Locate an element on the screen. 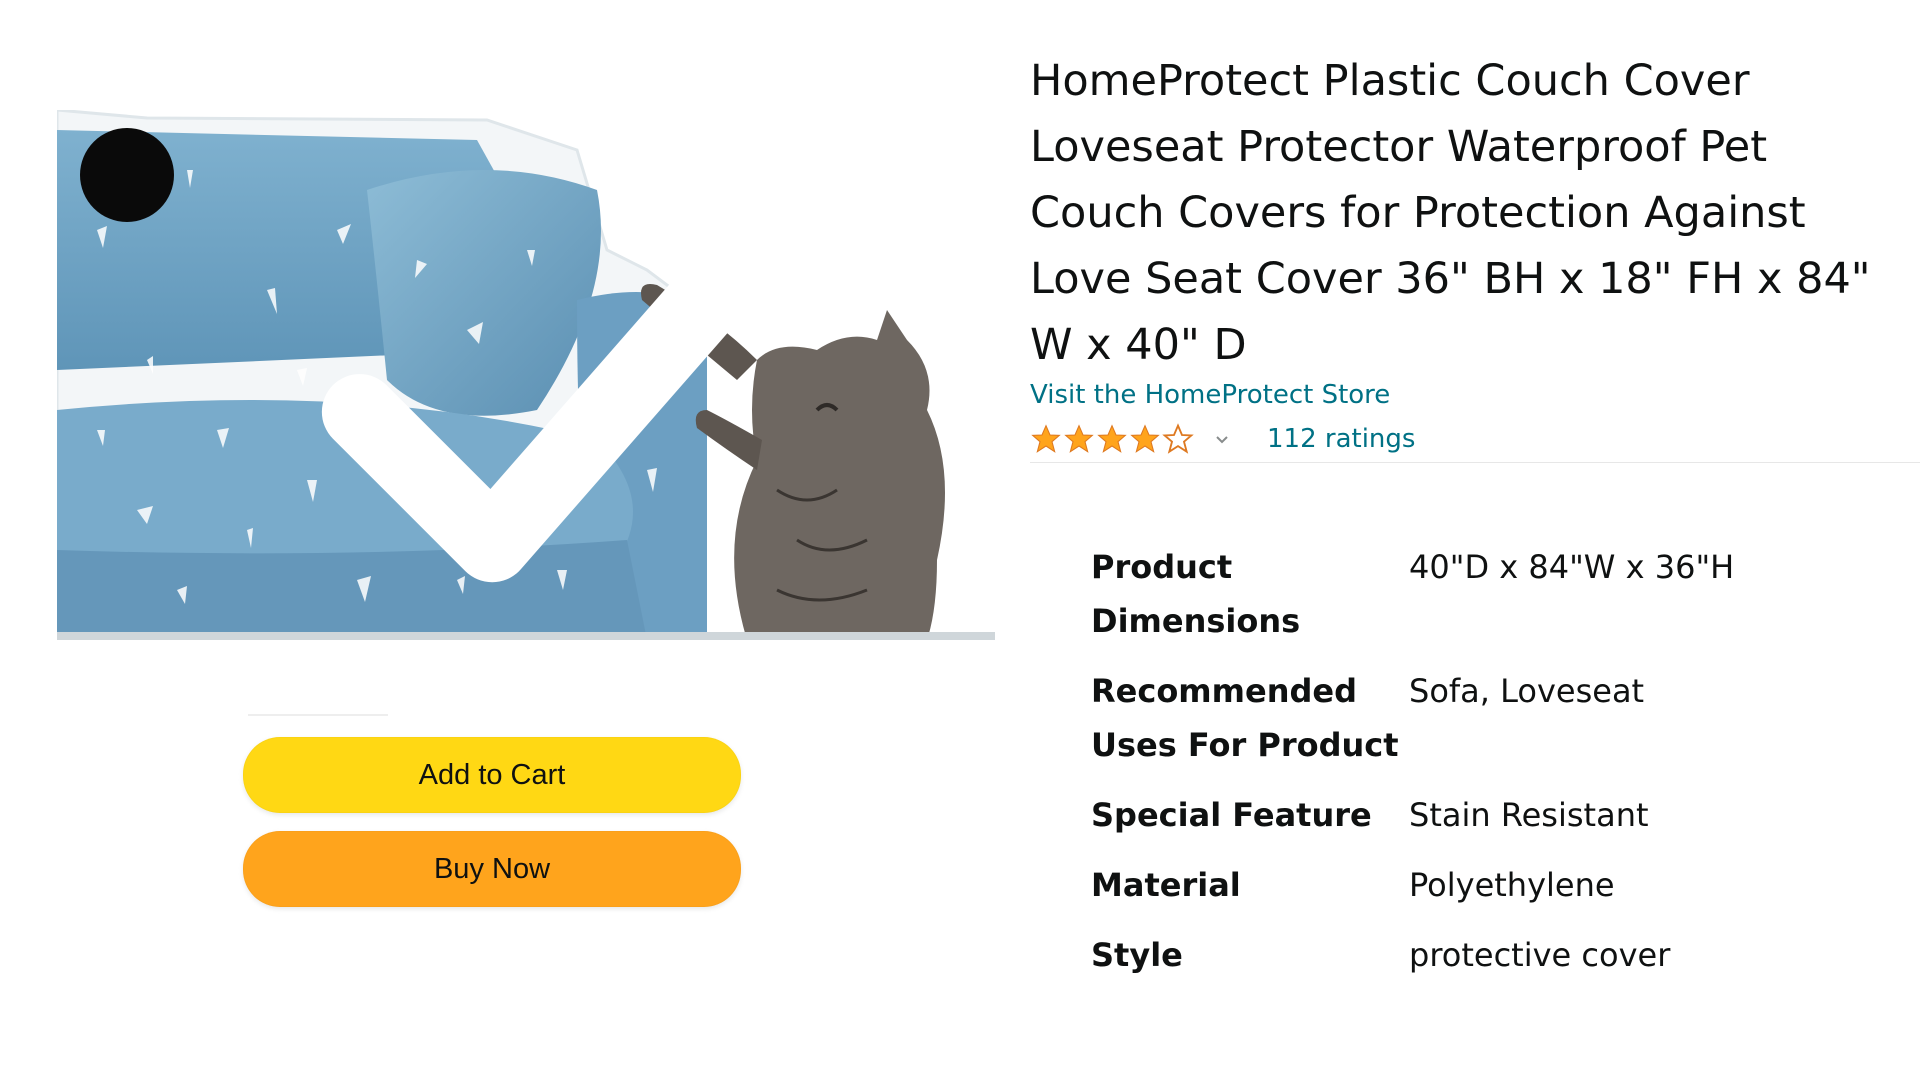  spec-label: Recommended Uses For Product is located at coordinates (1245, 718).